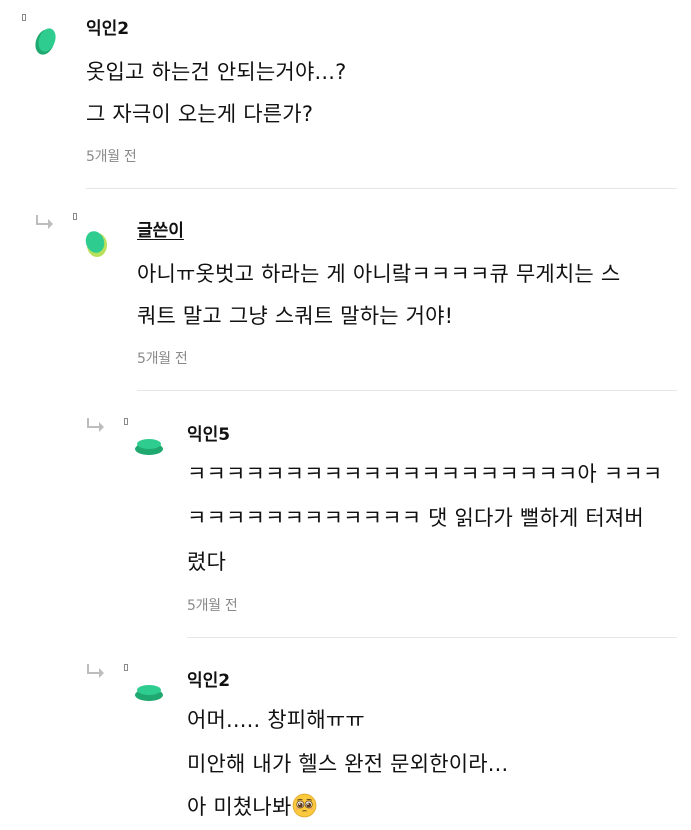  Describe the element at coordinates (415, 518) in the screenshot. I see `comment-text-line: ㅋㅋㅋㅋㅋㅋㅋㅋㅋㅋㅋㅋ 댓 읽다가 뻘하게 터져버` at that location.